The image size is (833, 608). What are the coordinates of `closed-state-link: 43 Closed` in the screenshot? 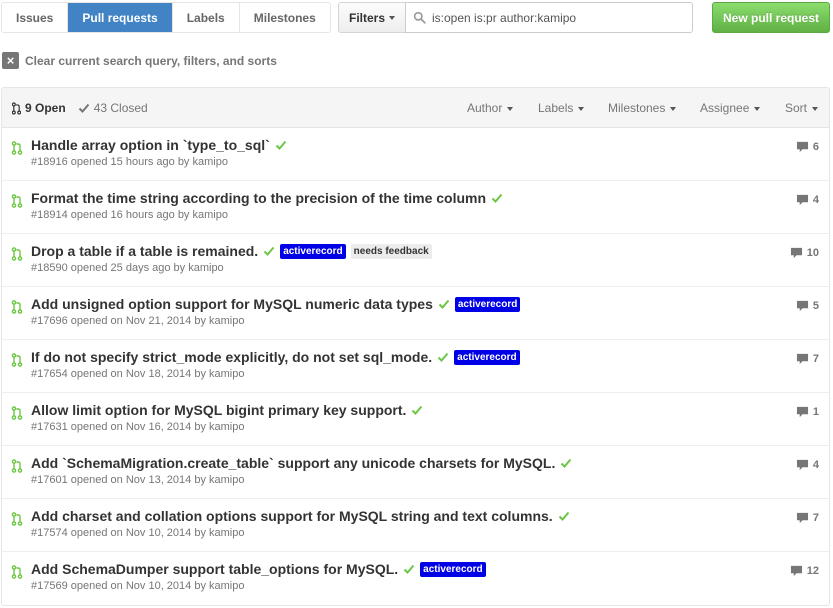 It's located at (113, 108).